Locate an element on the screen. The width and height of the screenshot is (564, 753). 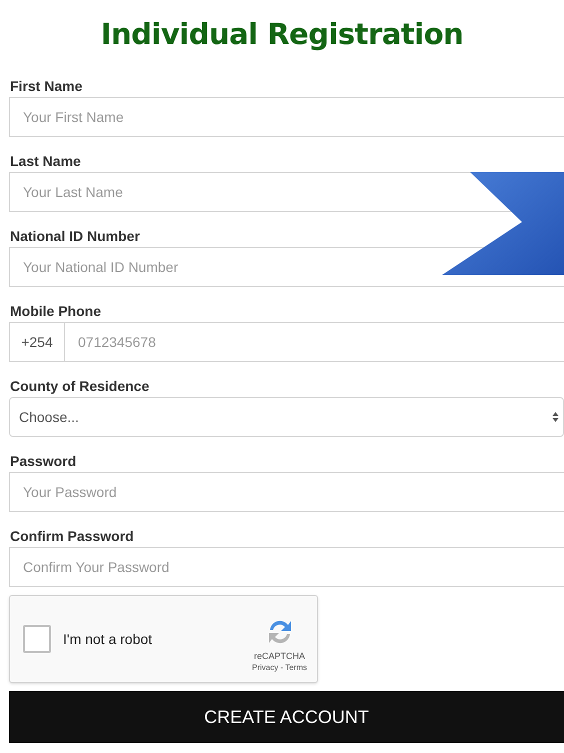
captcha-links: Privacy - Terms is located at coordinates (279, 668).